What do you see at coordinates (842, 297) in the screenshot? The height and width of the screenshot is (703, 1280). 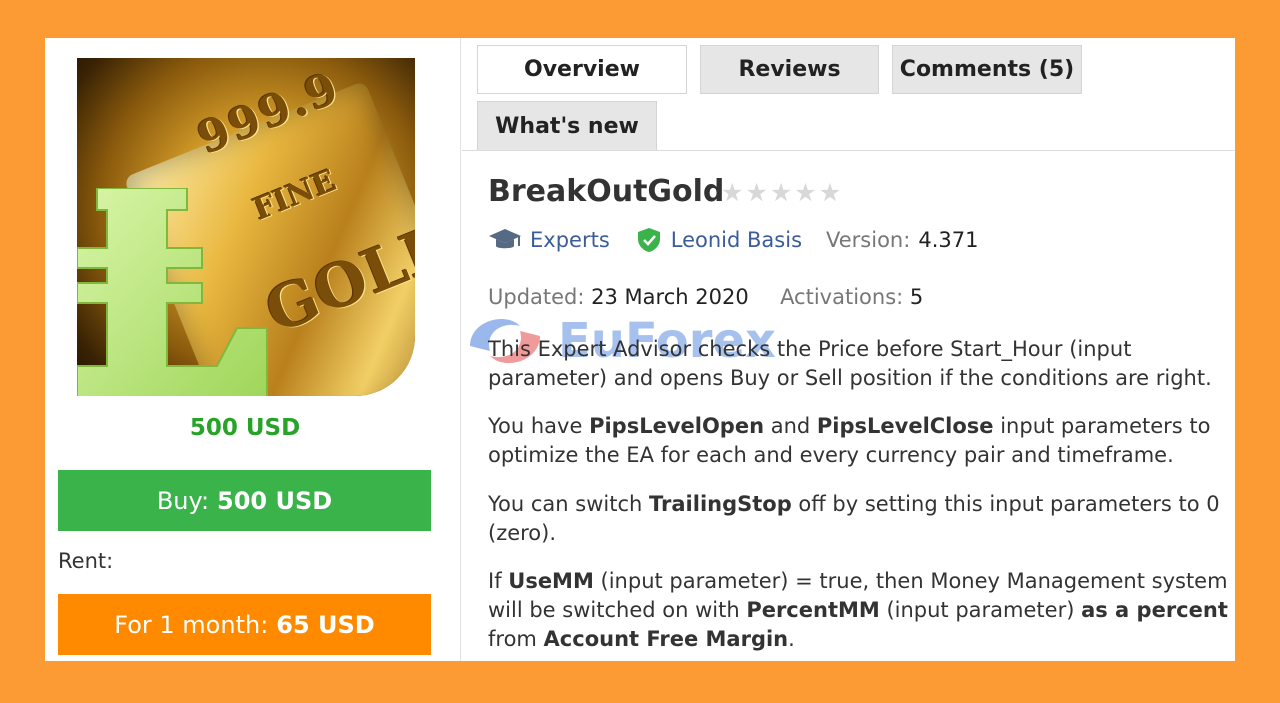 I see `activations-label: Activations:` at bounding box center [842, 297].